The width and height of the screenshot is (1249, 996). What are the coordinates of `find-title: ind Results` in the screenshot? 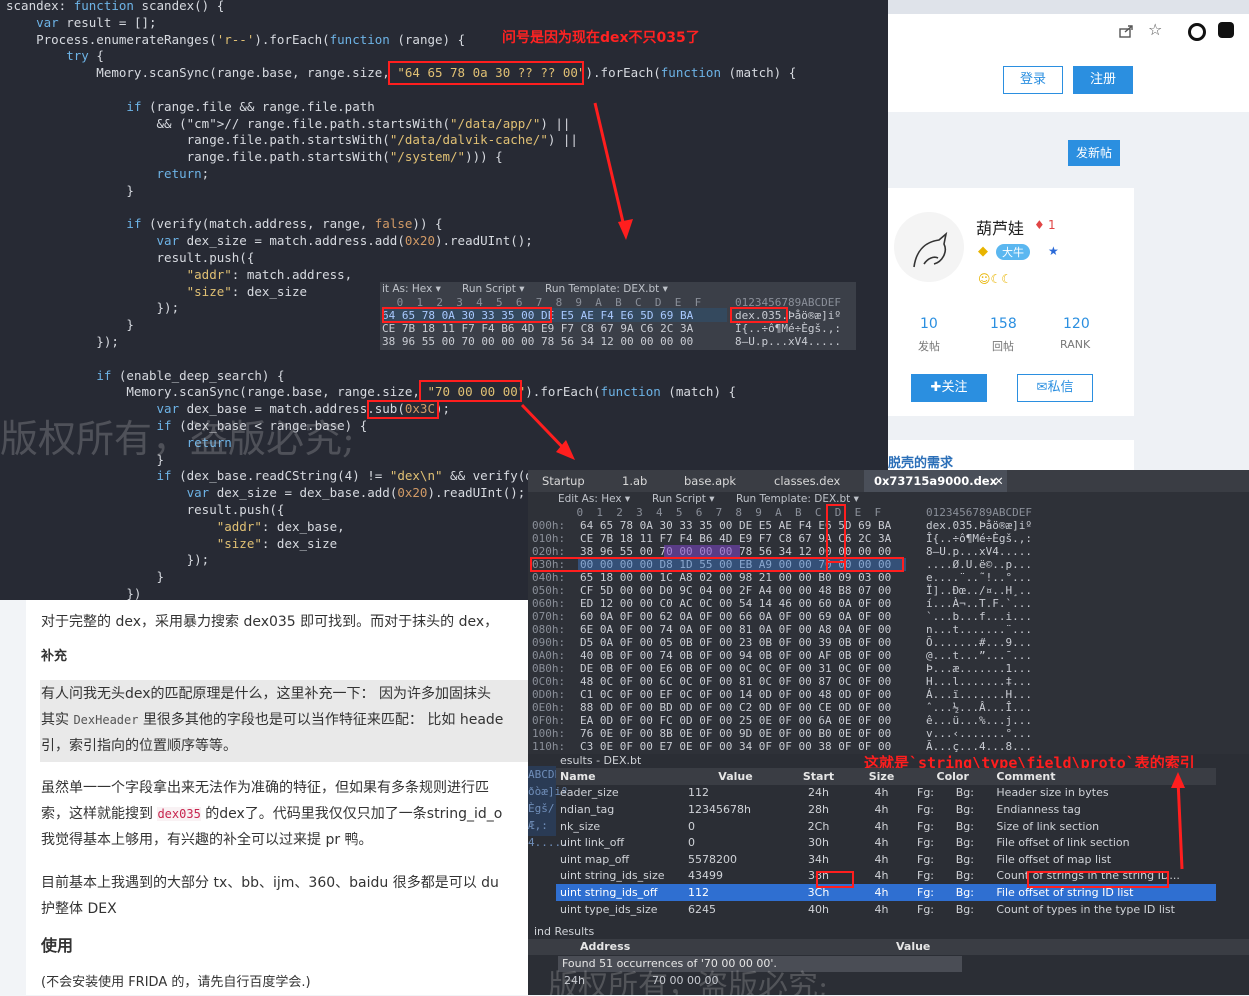 It's located at (564, 931).